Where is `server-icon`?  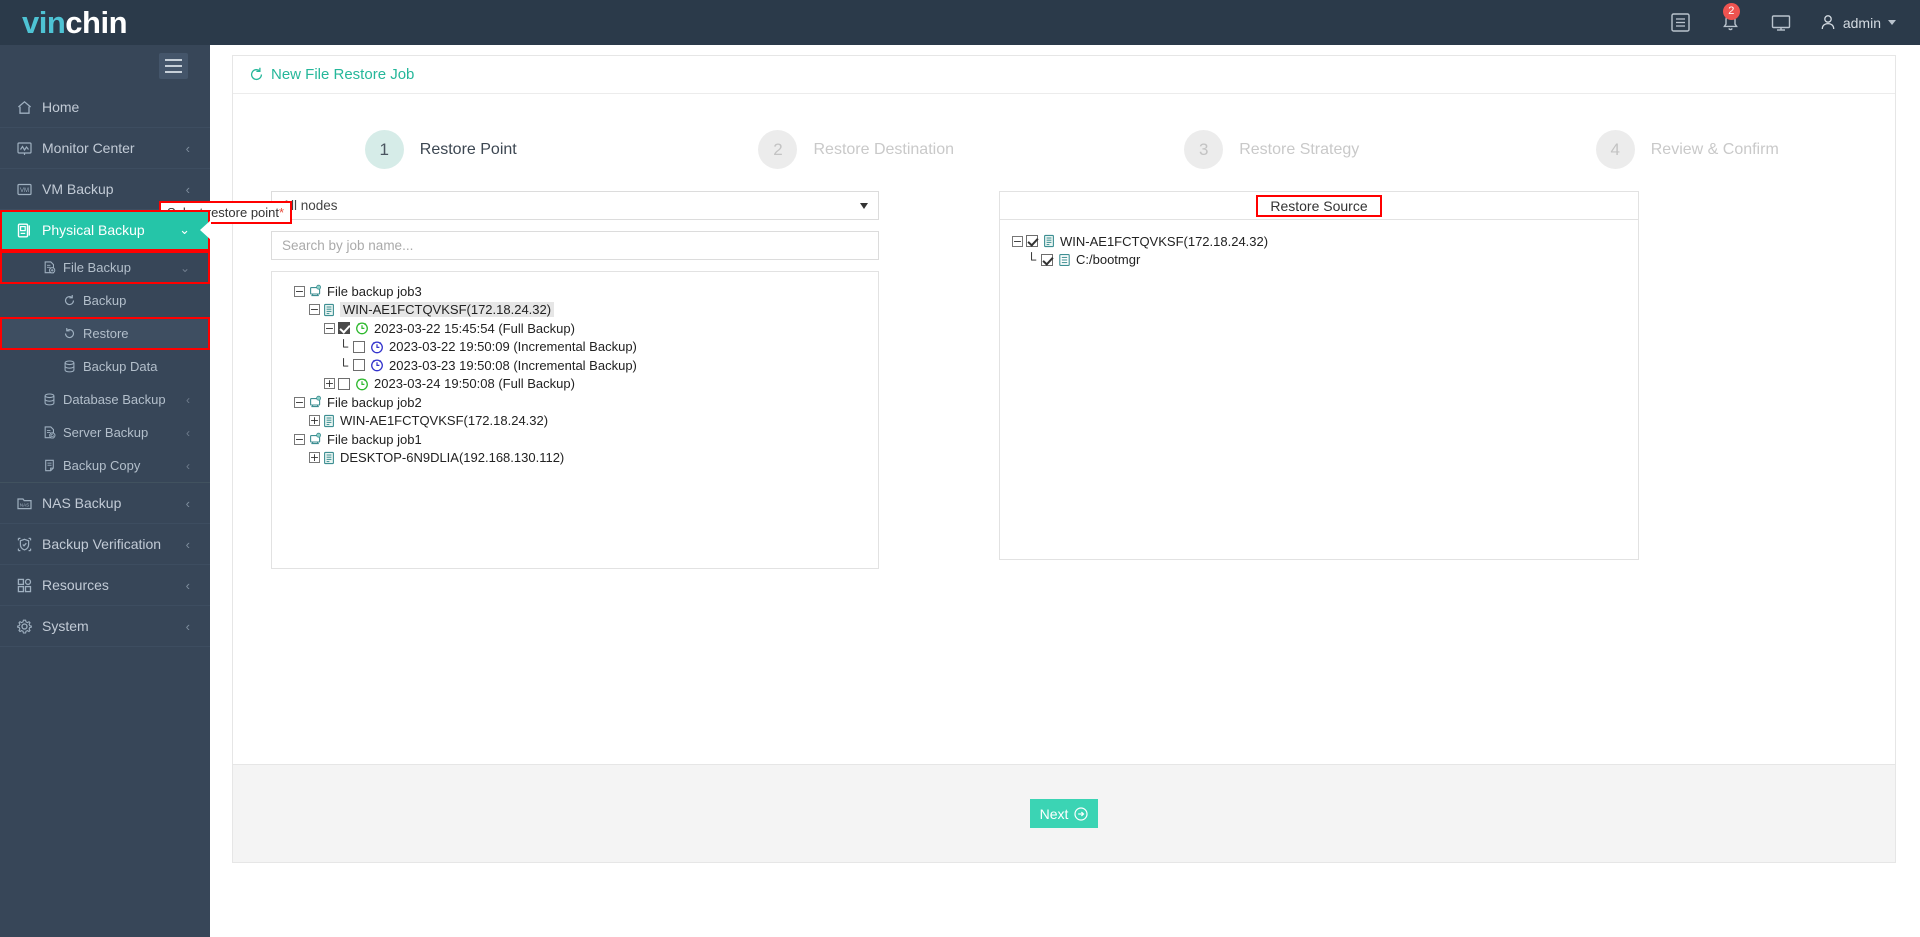
server-icon is located at coordinates (29, 230).